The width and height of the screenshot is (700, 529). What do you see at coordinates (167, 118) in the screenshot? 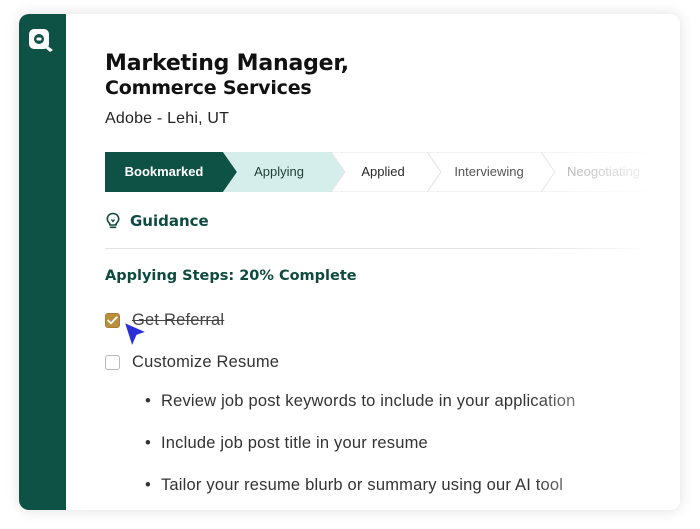
I see `company-location: Adobe - Lehi, UT` at bounding box center [167, 118].